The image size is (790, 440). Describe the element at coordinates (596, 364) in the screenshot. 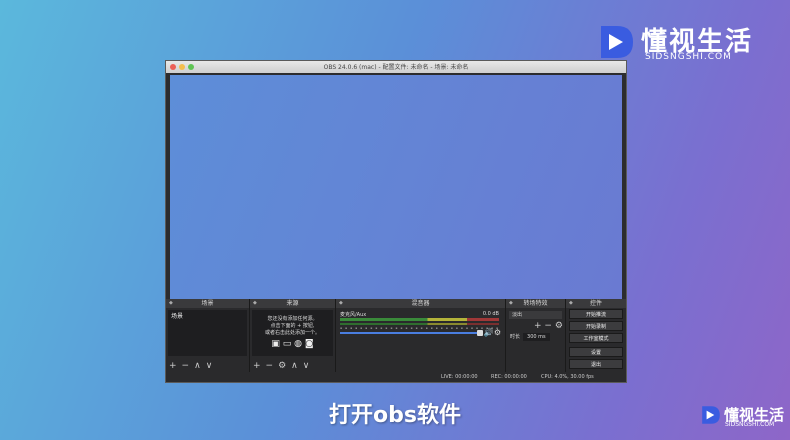

I see `exit-button: 退出` at that location.